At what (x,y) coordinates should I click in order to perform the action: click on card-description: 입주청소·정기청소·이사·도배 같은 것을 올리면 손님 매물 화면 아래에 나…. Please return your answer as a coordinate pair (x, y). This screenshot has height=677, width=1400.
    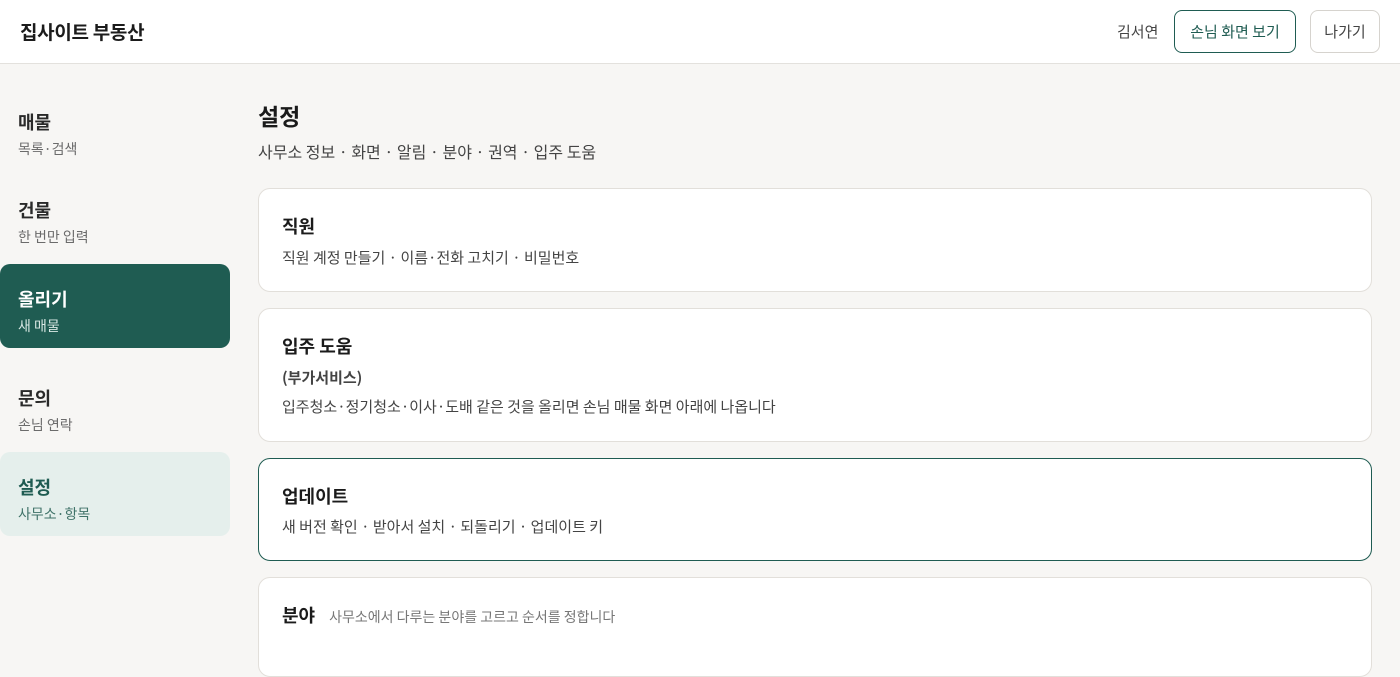
    Looking at the image, I should click on (529, 406).